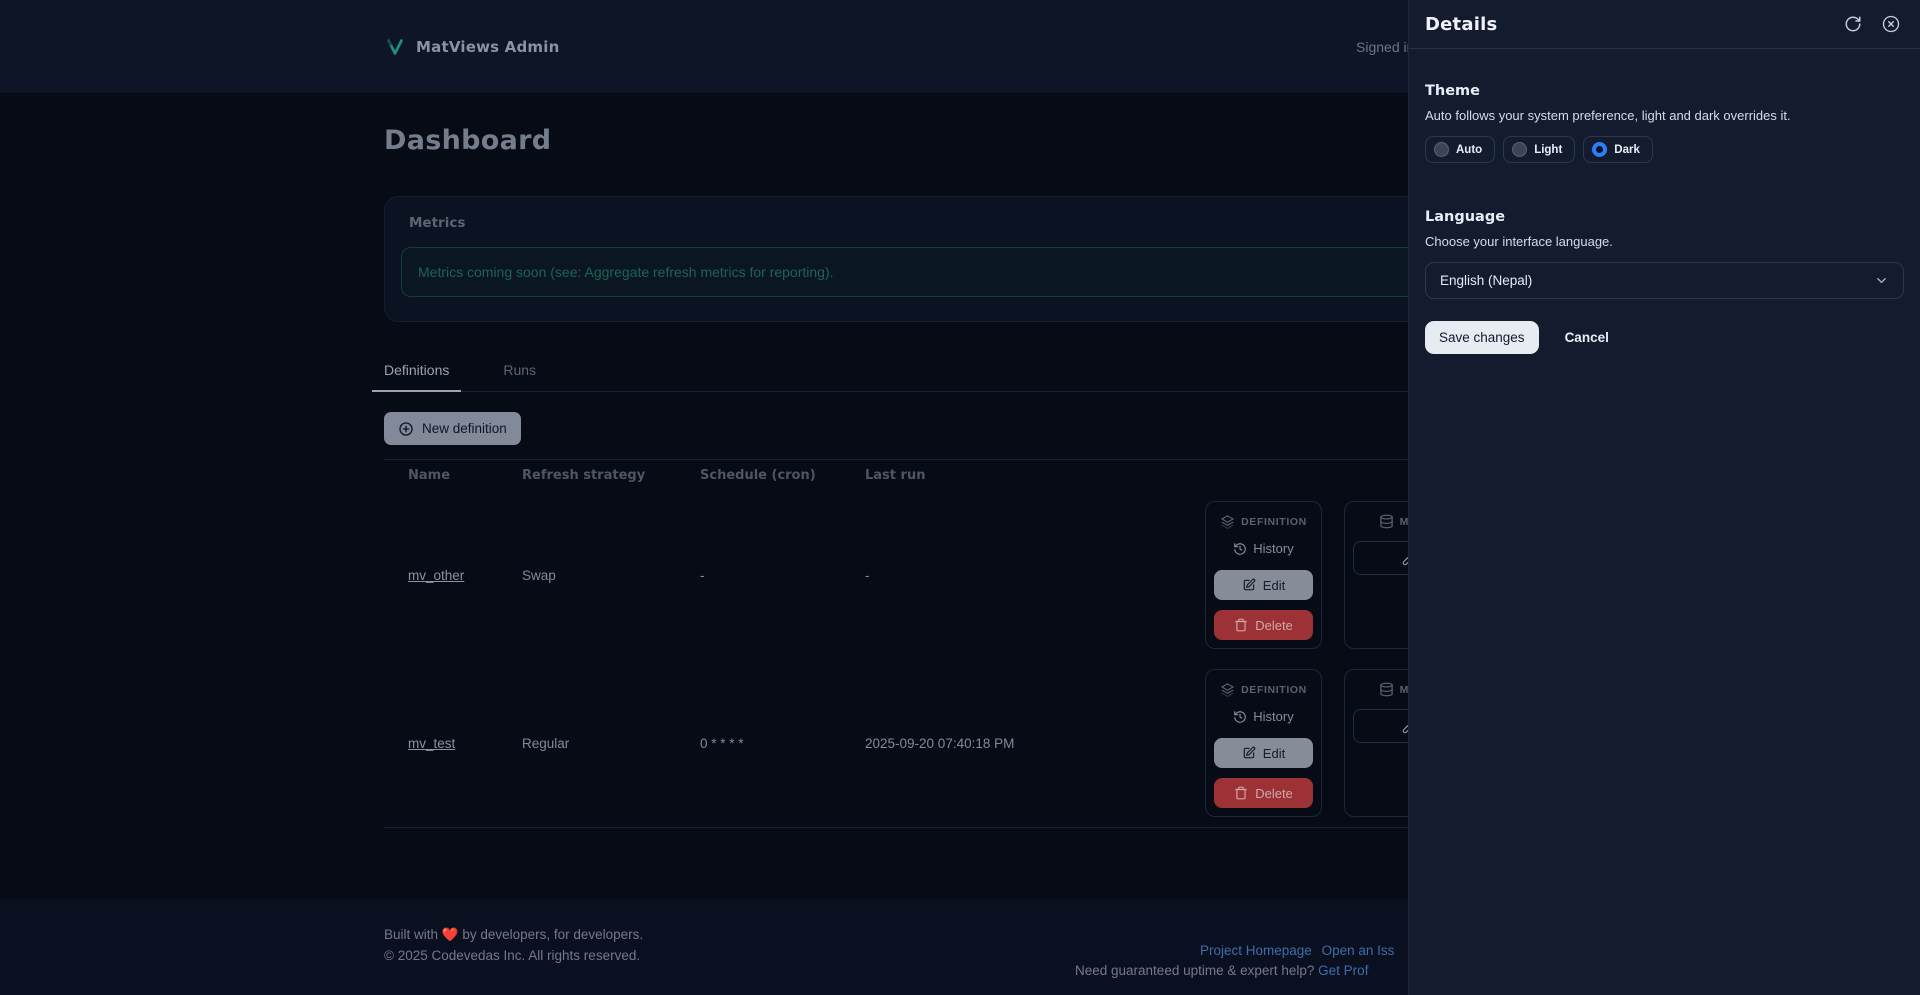 The height and width of the screenshot is (995, 1920). I want to click on last-run-cell: -, so click(867, 575).